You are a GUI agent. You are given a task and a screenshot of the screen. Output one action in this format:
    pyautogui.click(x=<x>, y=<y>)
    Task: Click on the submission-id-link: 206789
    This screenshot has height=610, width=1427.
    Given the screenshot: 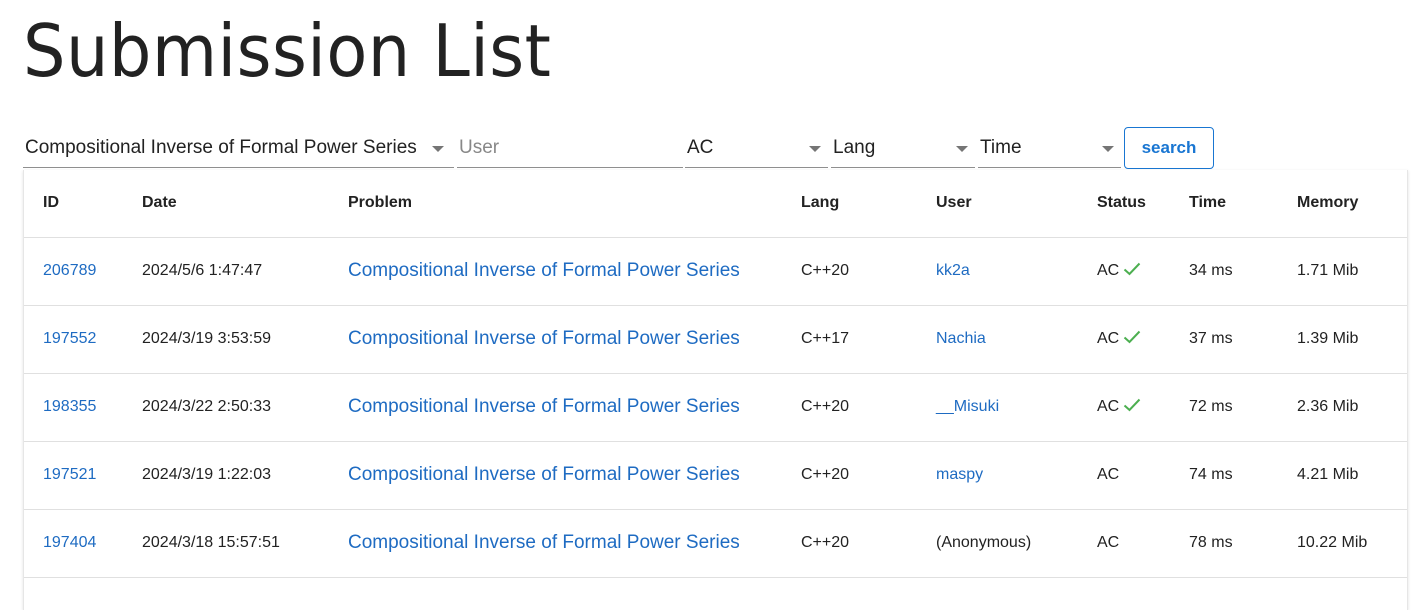 What is the action you would take?
    pyautogui.click(x=69, y=270)
    